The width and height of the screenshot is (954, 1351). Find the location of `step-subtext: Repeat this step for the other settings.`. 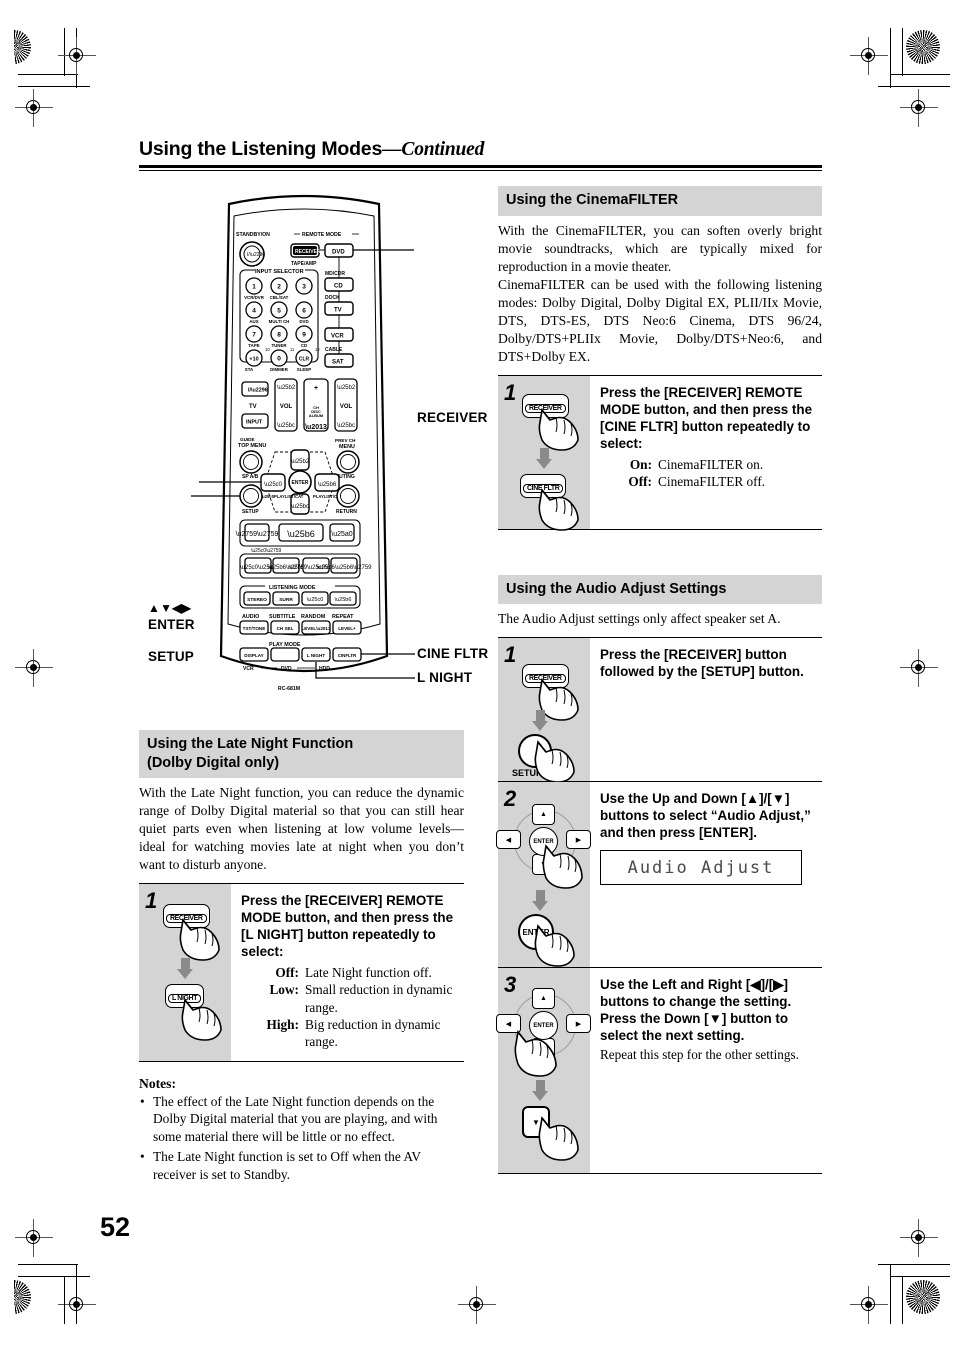

step-subtext: Repeat this step for the other settings. is located at coordinates (699, 1055).